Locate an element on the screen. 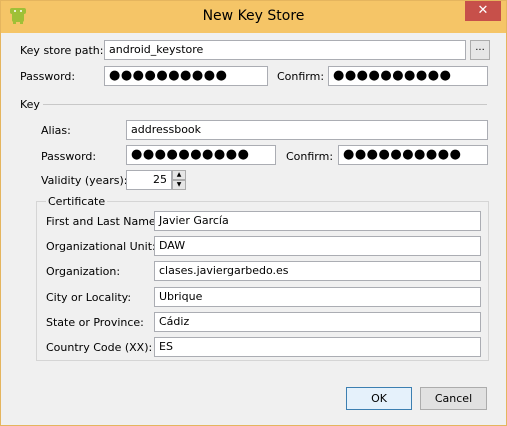 This screenshot has width=507, height=426. cert-country-label: Country Code (XX): is located at coordinates (99, 347).